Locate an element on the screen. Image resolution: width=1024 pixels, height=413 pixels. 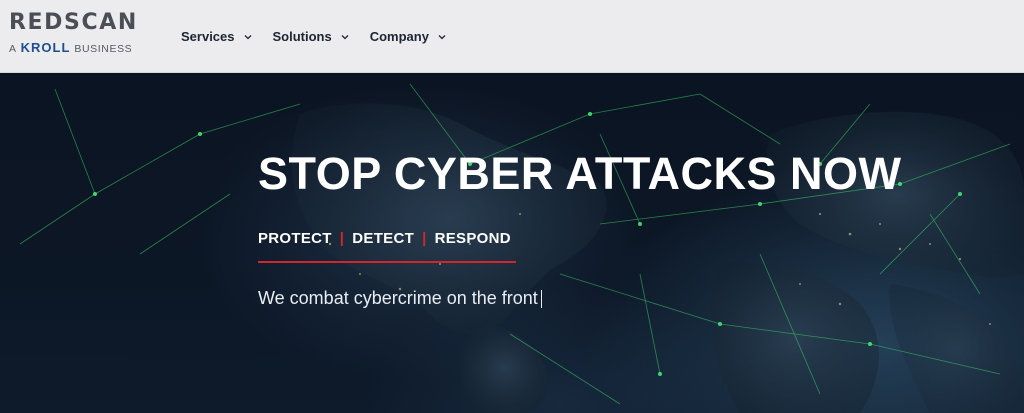
nav-item-company: Company is located at coordinates (408, 37).